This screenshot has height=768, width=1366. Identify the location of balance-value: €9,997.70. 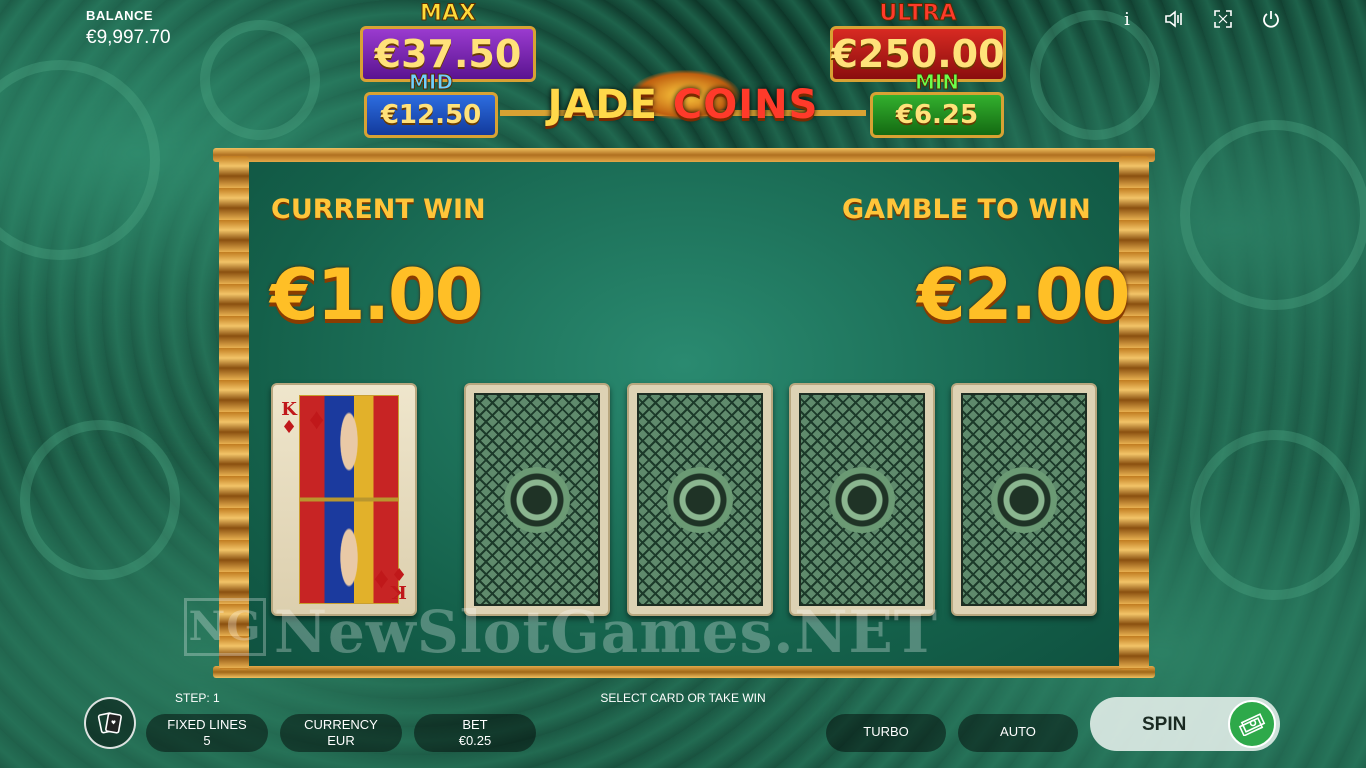
(128, 37).